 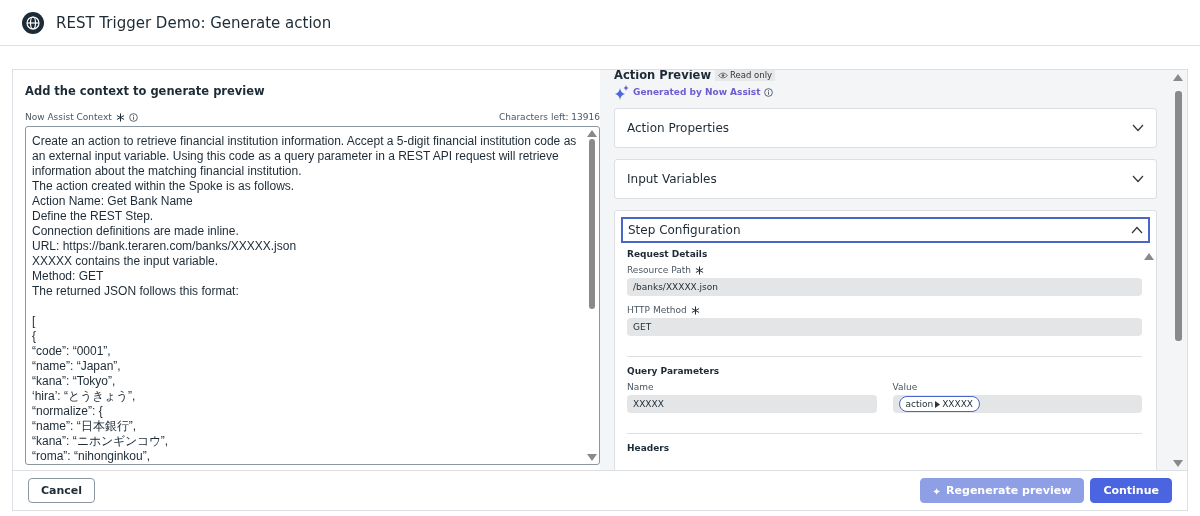 What do you see at coordinates (649, 448) in the screenshot?
I see `section-heading: Headers` at bounding box center [649, 448].